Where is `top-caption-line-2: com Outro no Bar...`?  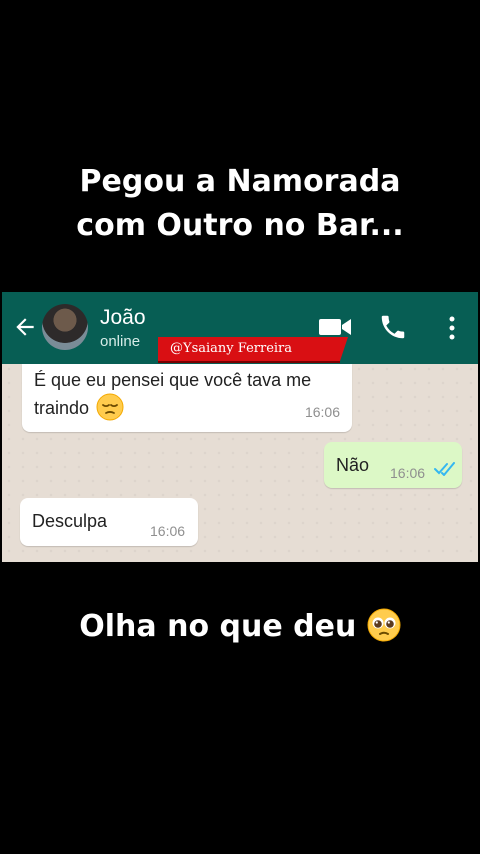
top-caption-line-2: com Outro no Bar... is located at coordinates (240, 225).